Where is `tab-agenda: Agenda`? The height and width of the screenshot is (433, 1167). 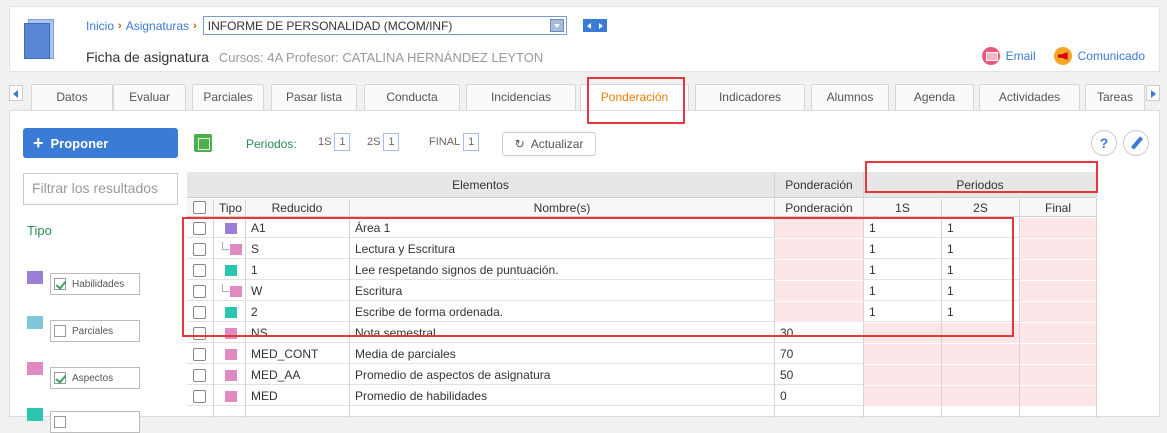 tab-agenda: Agenda is located at coordinates (934, 97).